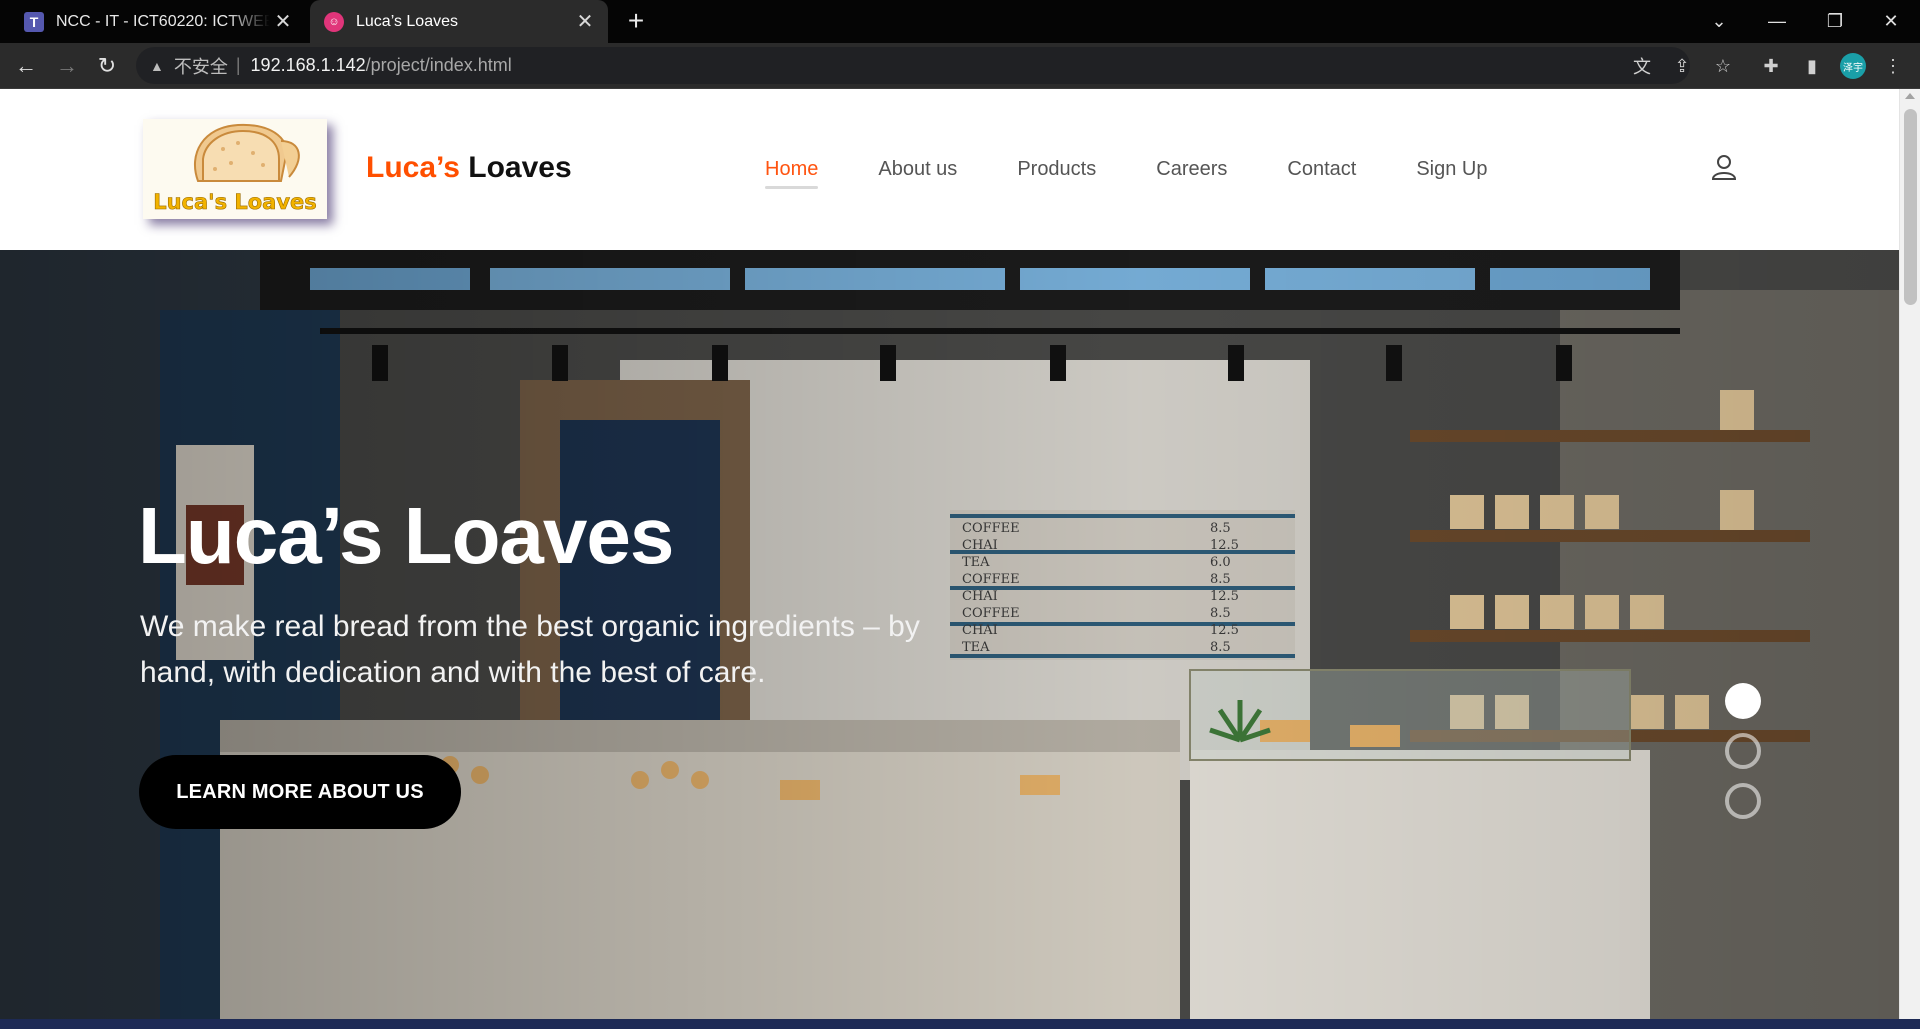 The width and height of the screenshot is (1920, 1029). I want to click on warning-icon: ▲, so click(157, 66).